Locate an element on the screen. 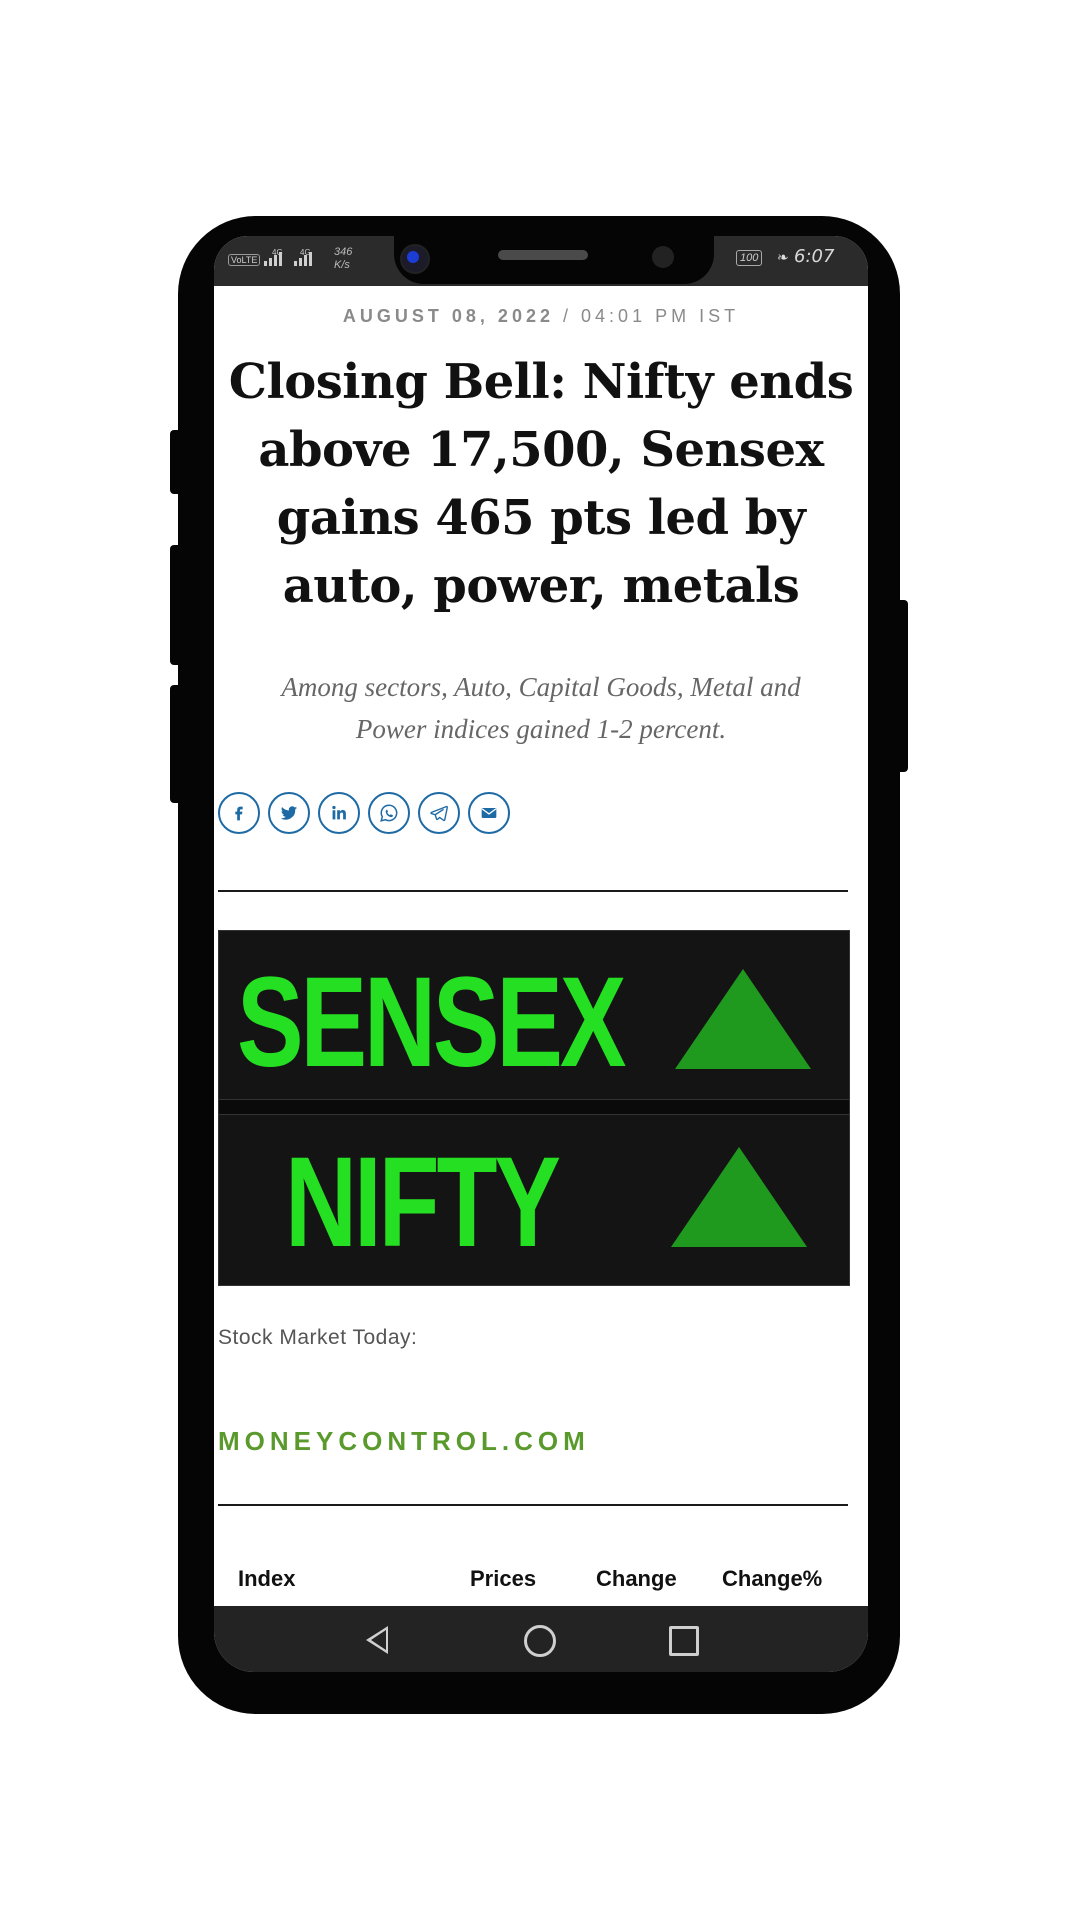 Image resolution: width=1080 pixels, height=1920 pixels. home-icon is located at coordinates (540, 1641).